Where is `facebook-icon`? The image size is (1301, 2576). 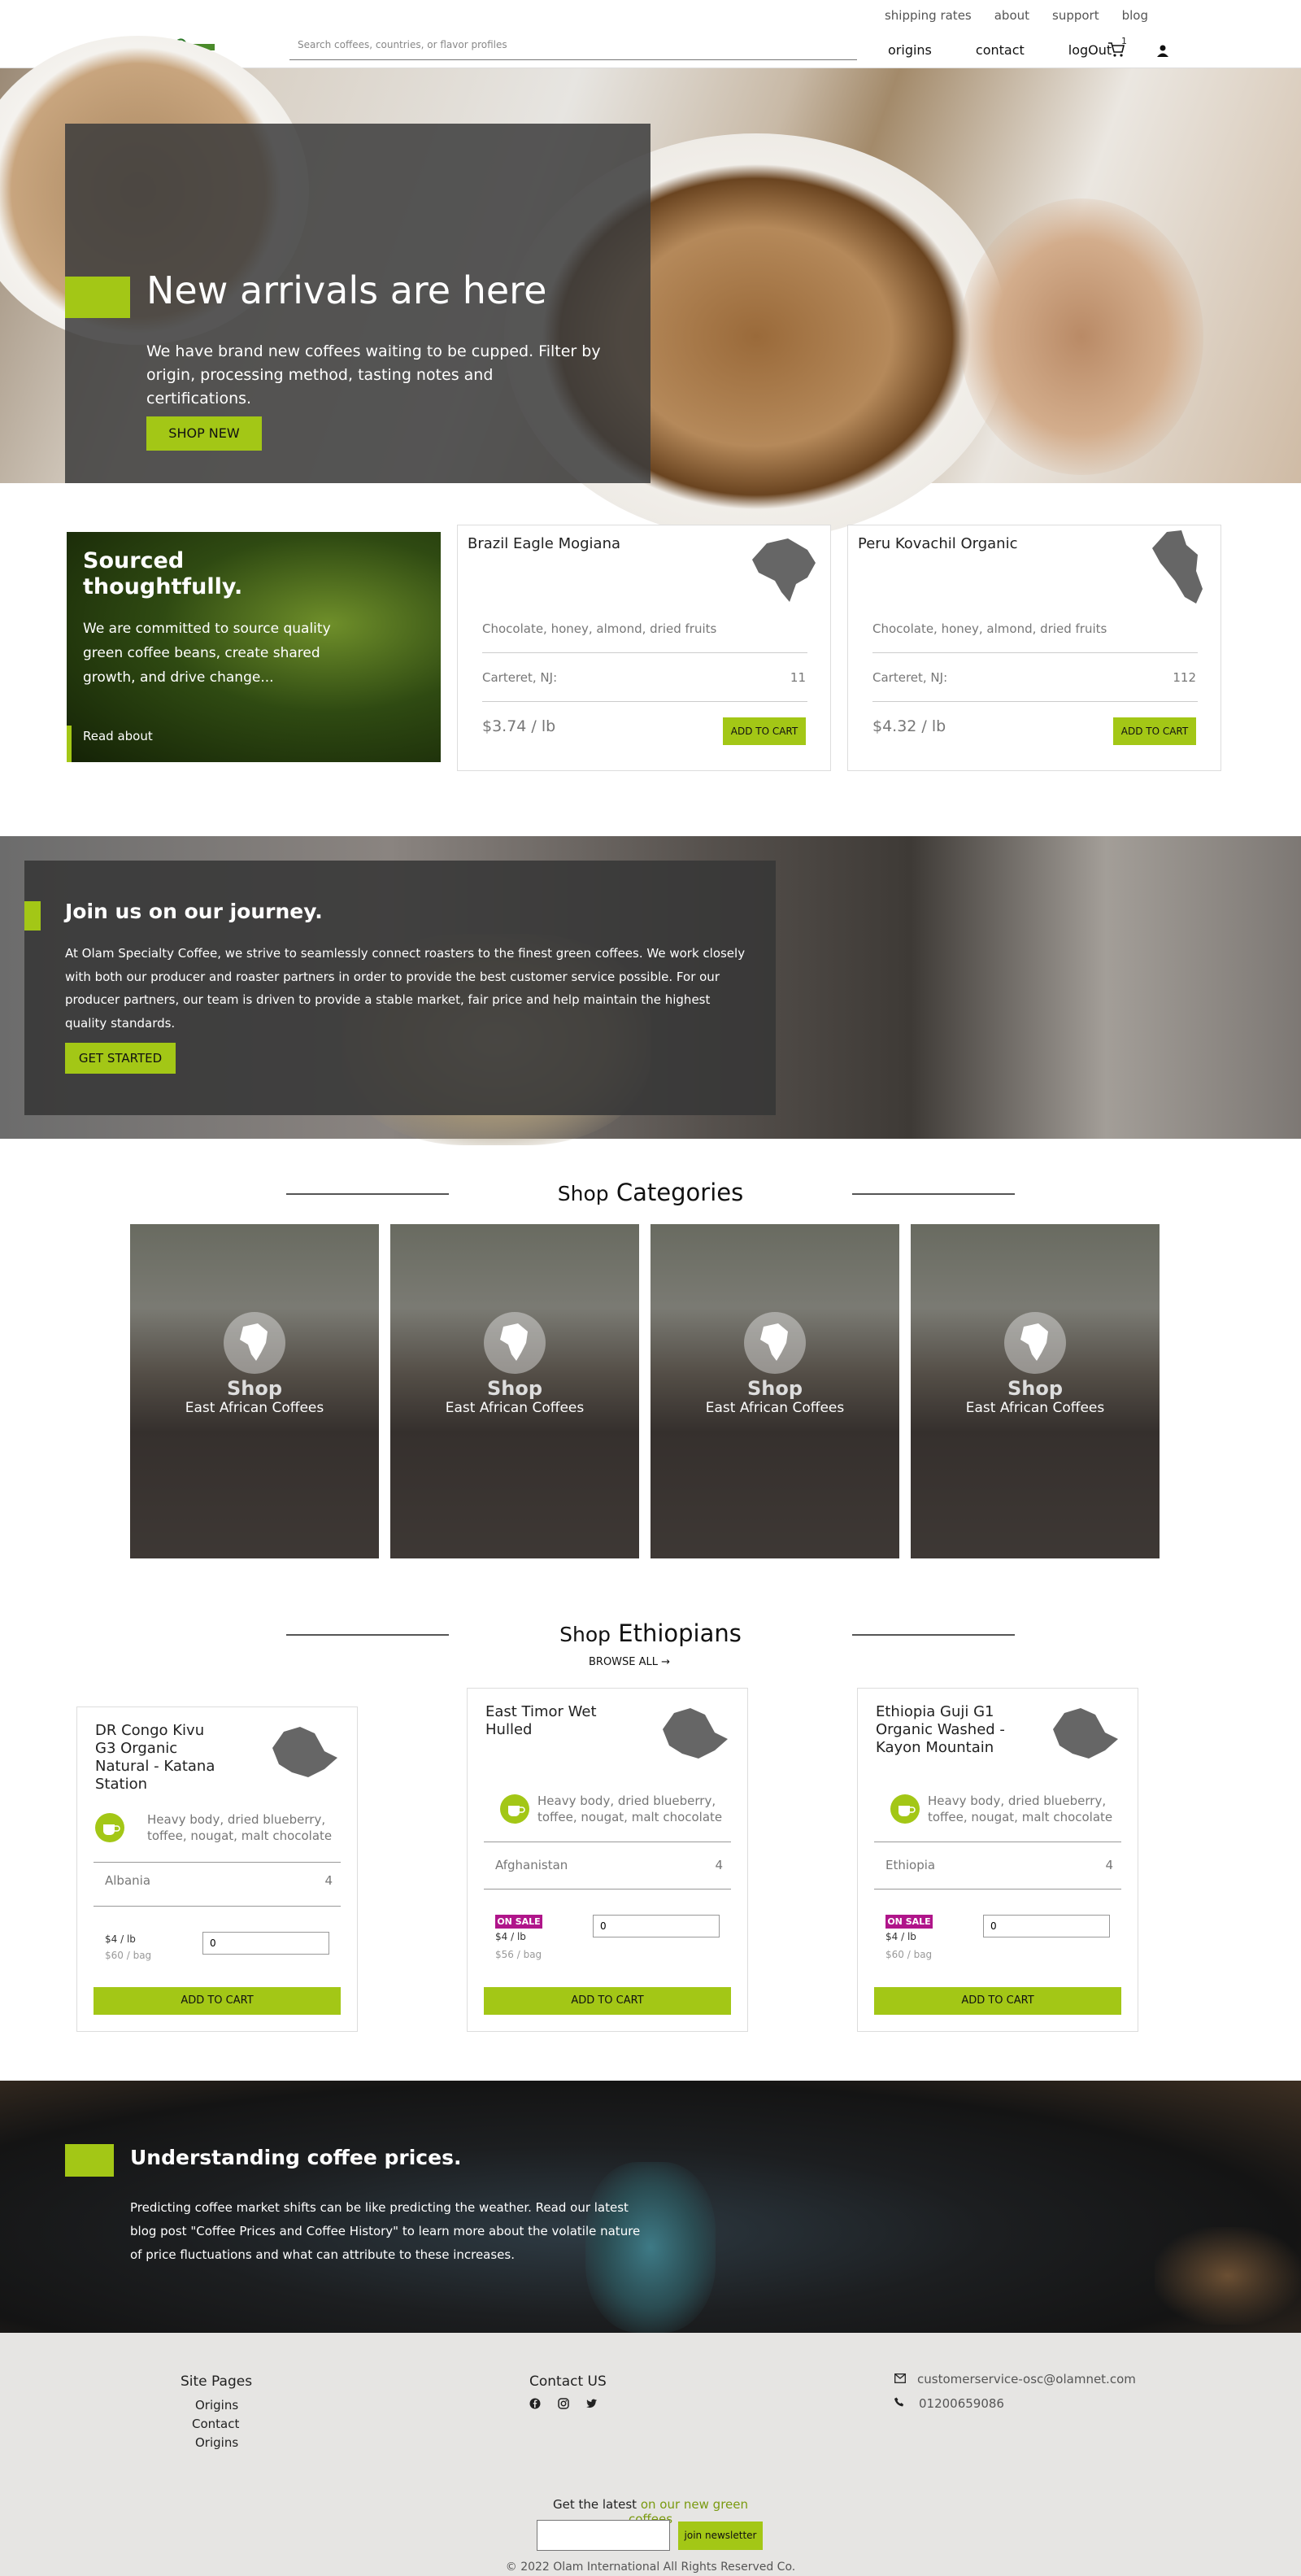
facebook-icon is located at coordinates (535, 2403).